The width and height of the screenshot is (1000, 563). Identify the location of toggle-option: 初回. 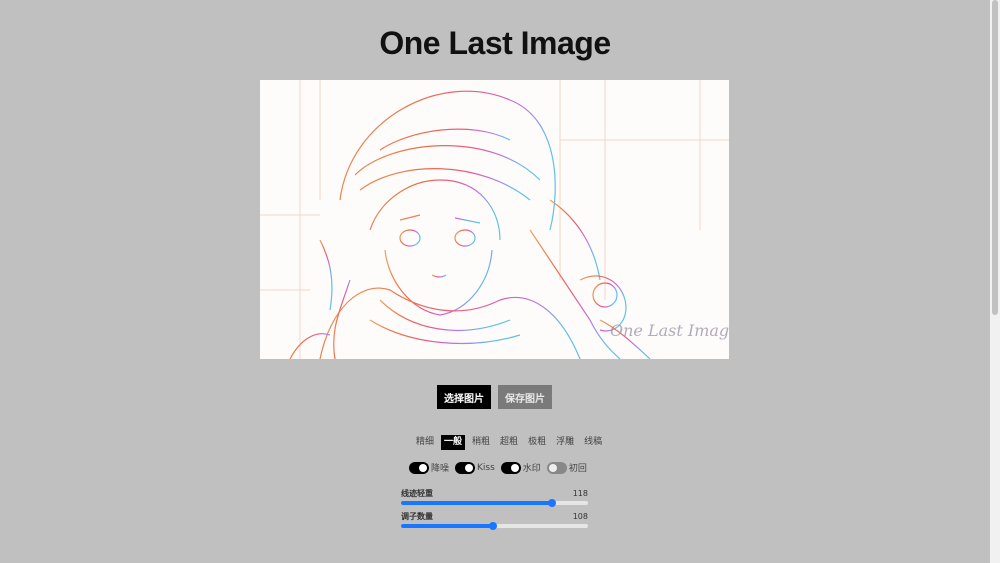
(566, 467).